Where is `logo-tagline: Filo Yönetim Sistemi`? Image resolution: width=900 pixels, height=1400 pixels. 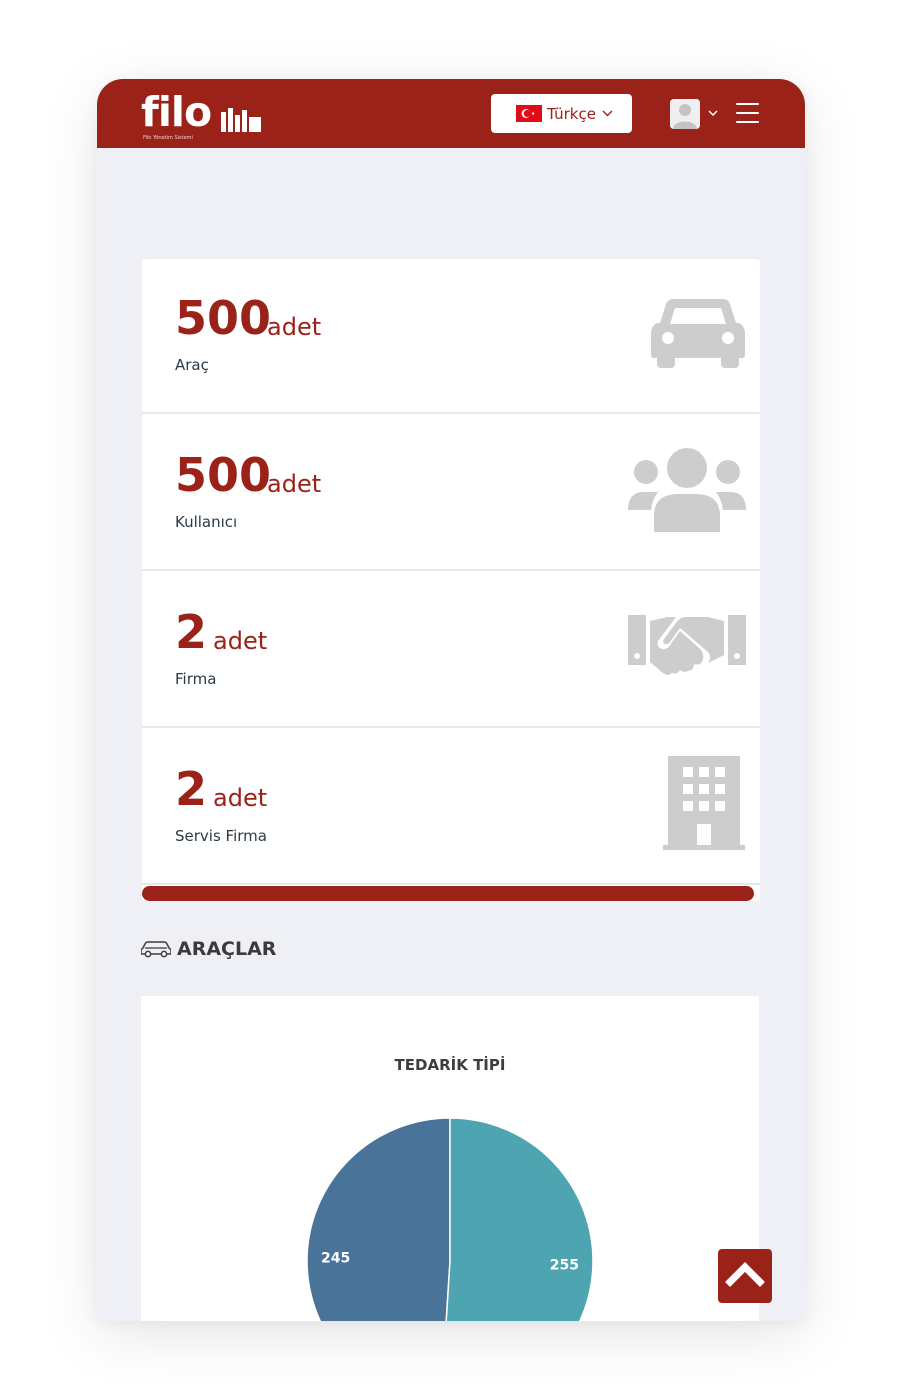 logo-tagline: Filo Yönetim Sistemi is located at coordinates (168, 138).